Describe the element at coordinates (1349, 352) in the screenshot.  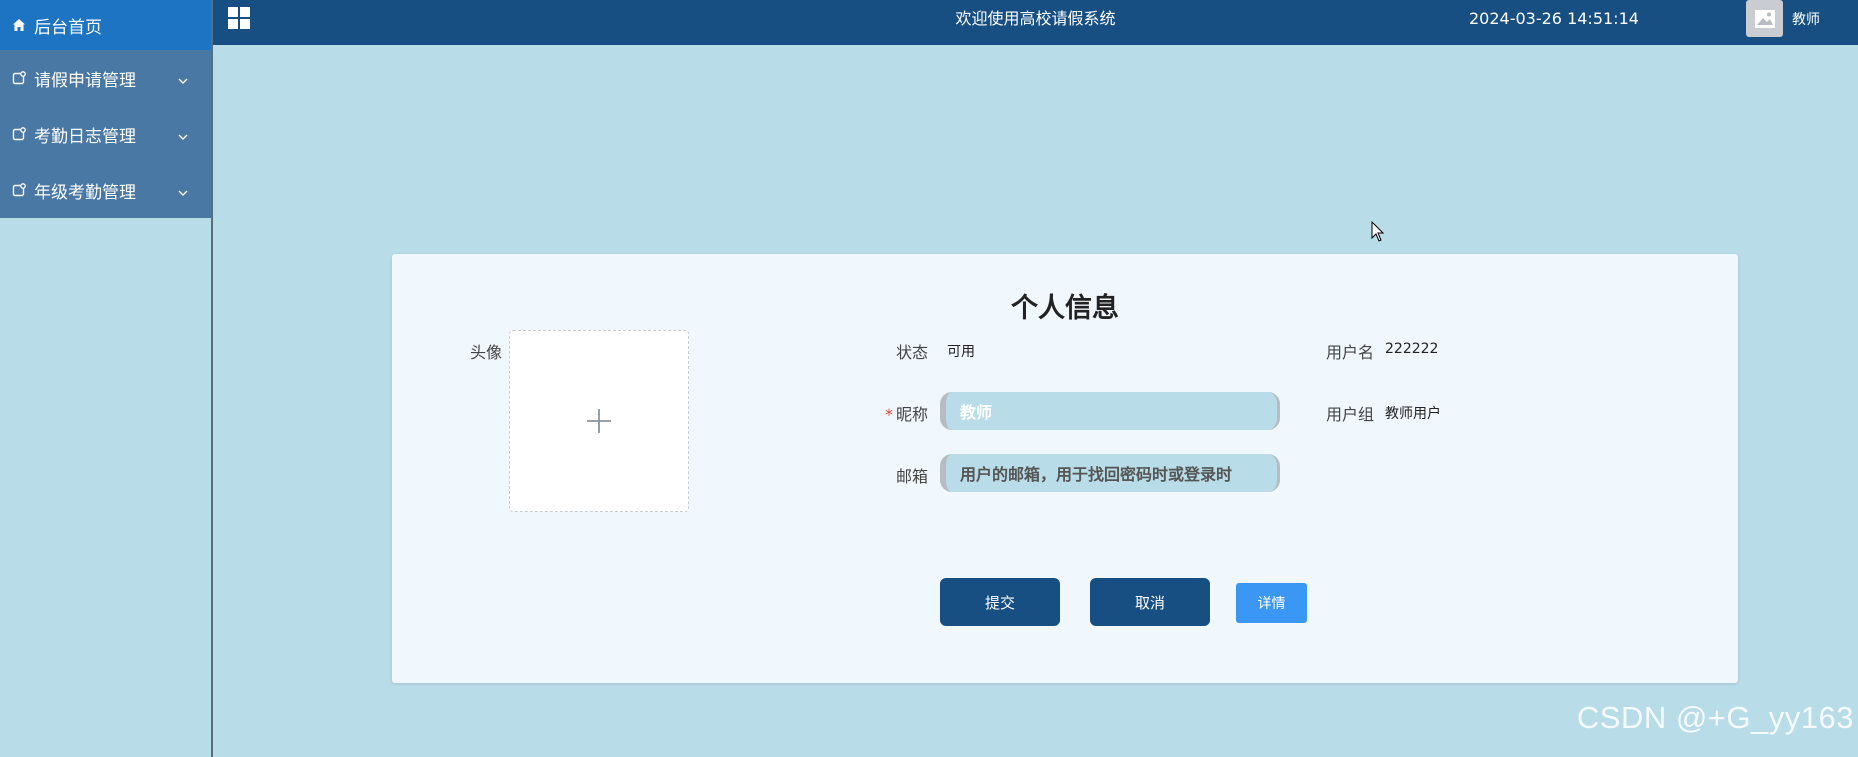
I see `username-label: 用户名` at that location.